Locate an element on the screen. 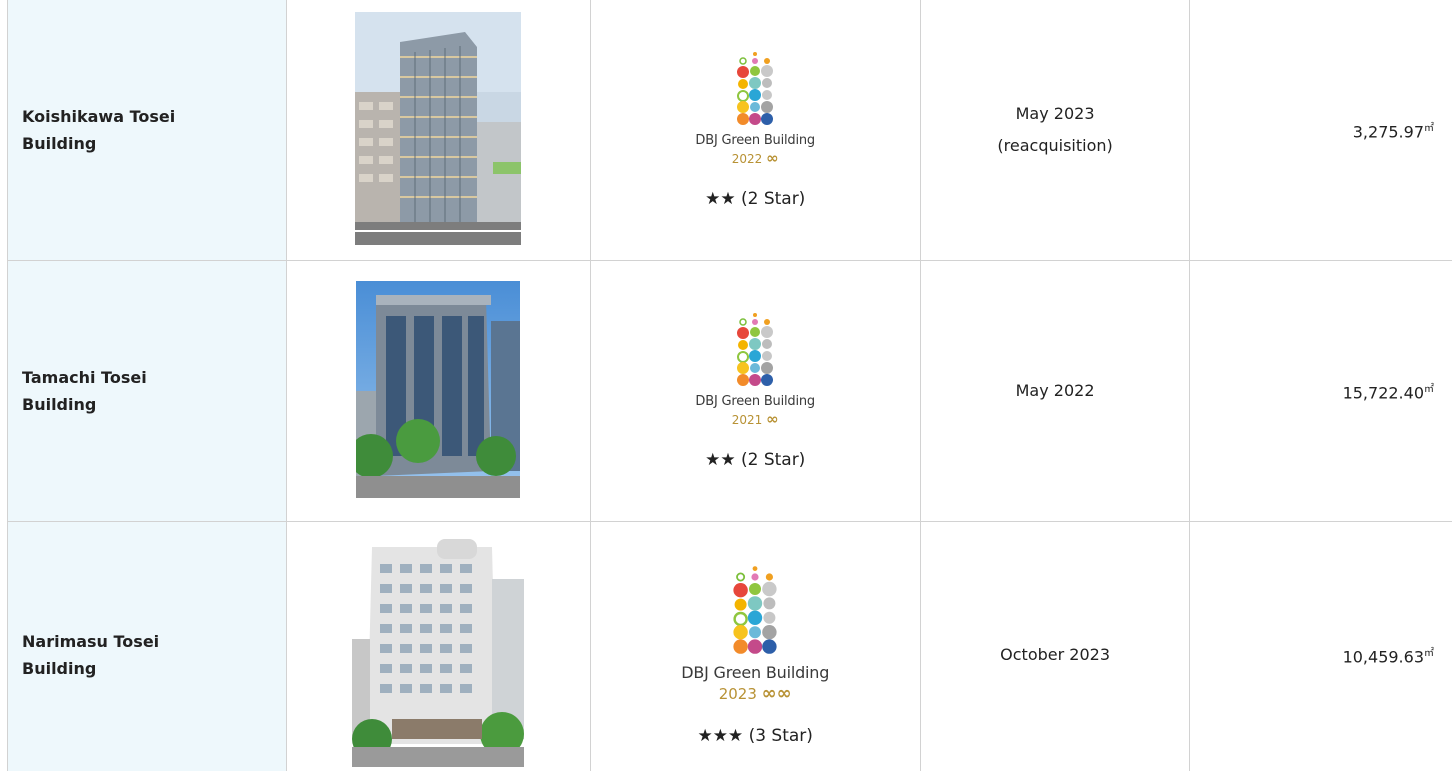 This screenshot has width=1452, height=771. date-note: (reacquisition) is located at coordinates (1055, 145).